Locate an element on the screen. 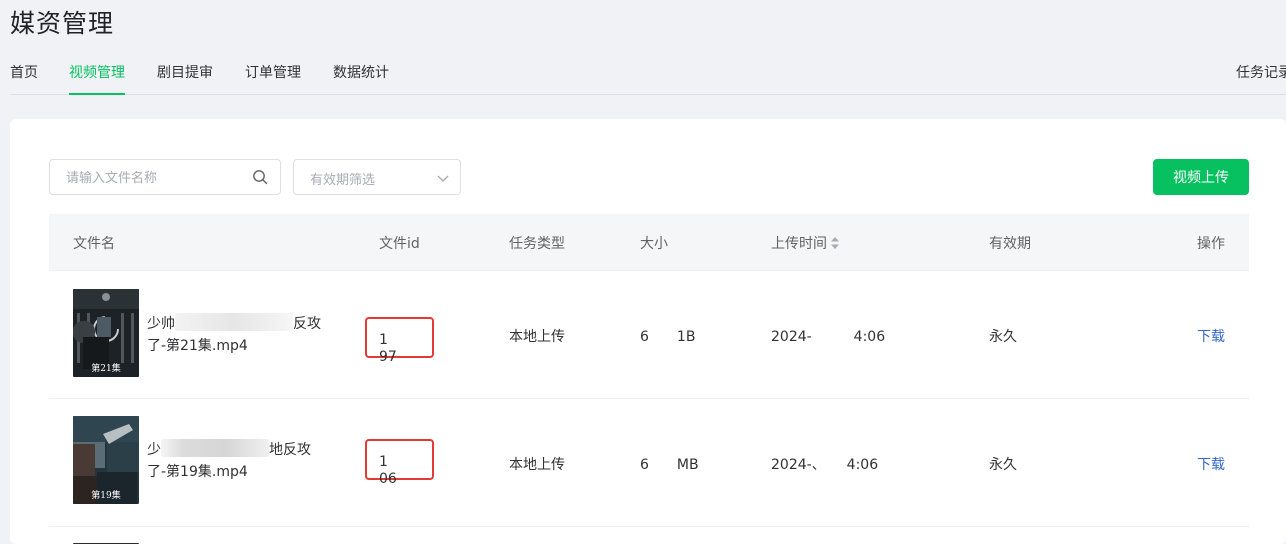 This screenshot has height=544, width=1286. upload-time: 2024-、 4:06 is located at coordinates (825, 465).